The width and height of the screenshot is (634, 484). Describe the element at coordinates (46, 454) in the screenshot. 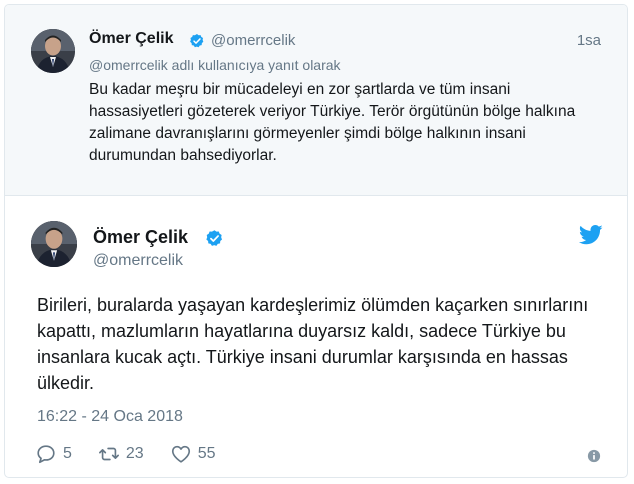

I see `reply-icon` at that location.